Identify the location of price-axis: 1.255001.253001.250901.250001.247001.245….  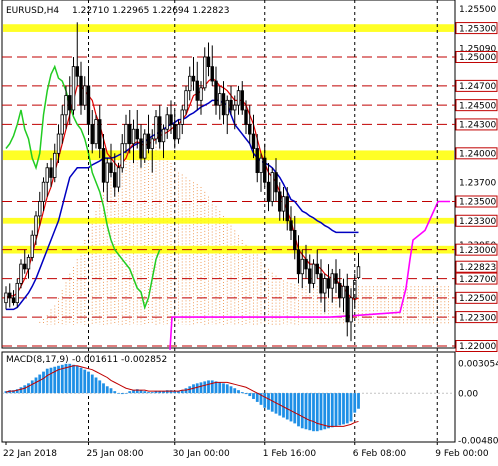
(476, 225).